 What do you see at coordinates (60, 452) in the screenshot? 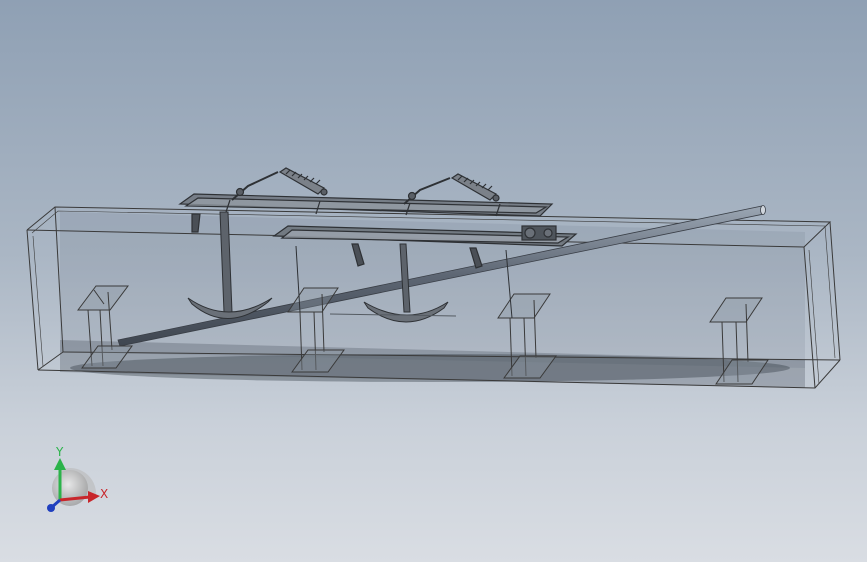
I see `y-axis-label: Y` at bounding box center [60, 452].